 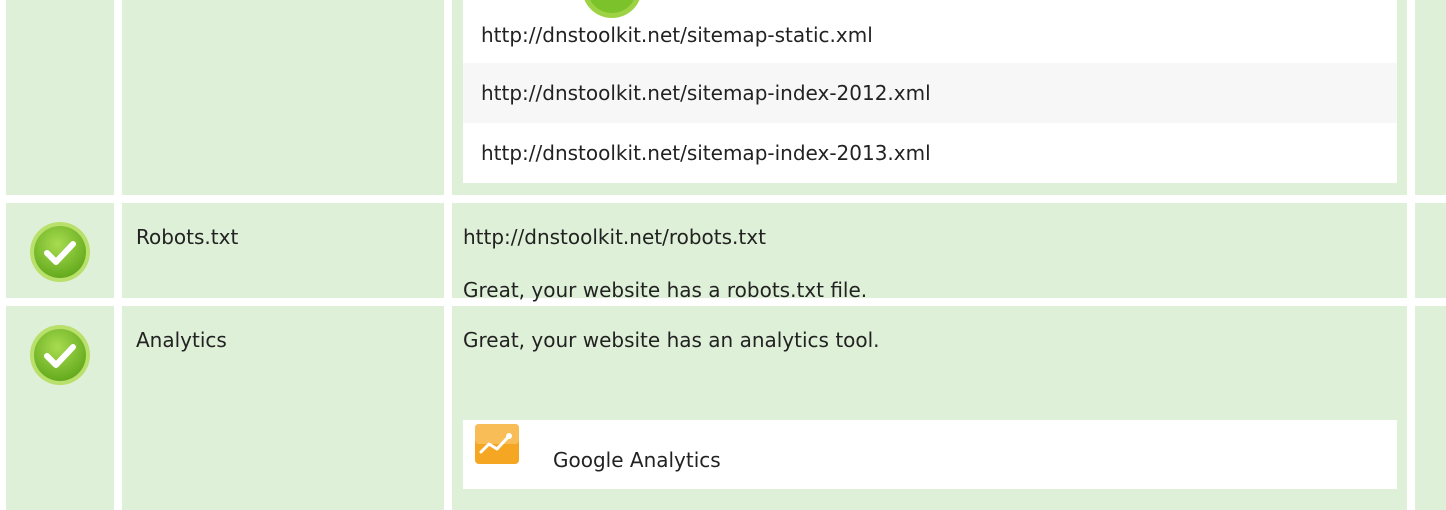 I want to click on sitemap-label-cell, so click(x=283, y=97).